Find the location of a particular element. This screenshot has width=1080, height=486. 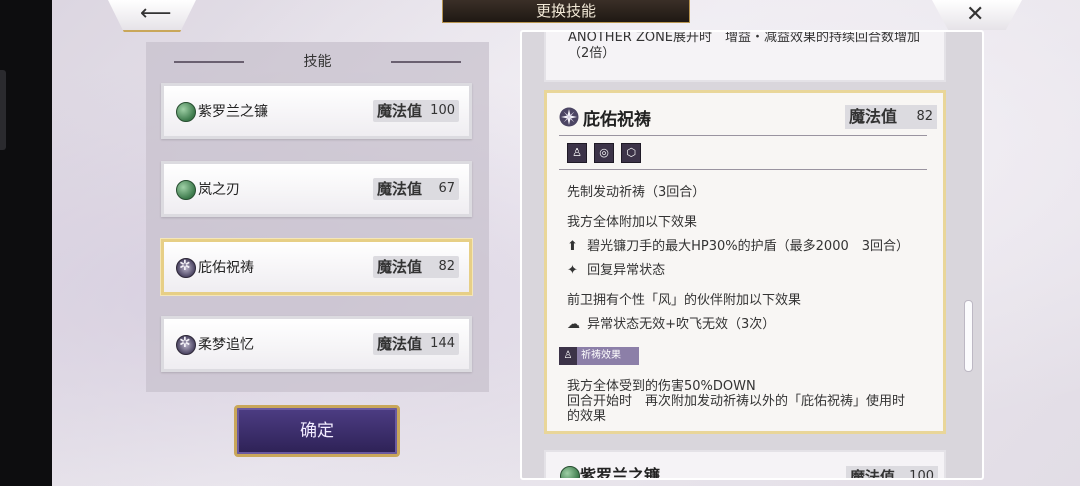

prayer-effect-badge: ♙ 祈祷效果 is located at coordinates (599, 356).